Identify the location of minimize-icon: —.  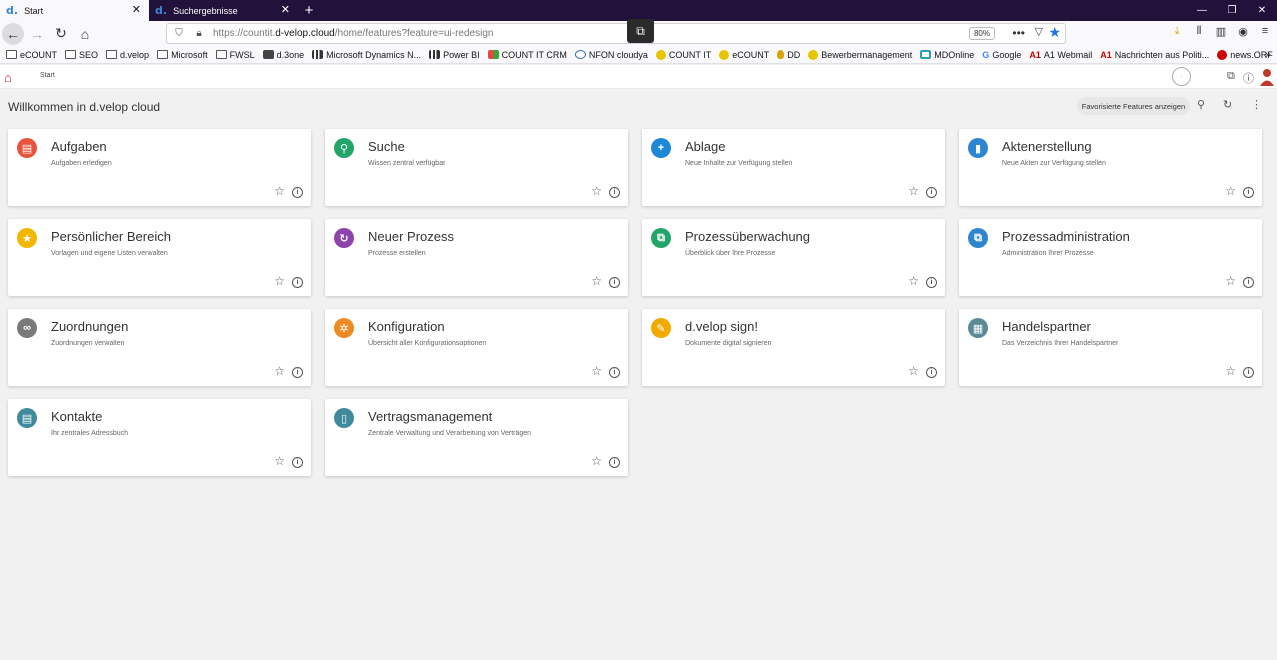
(1202, 10).